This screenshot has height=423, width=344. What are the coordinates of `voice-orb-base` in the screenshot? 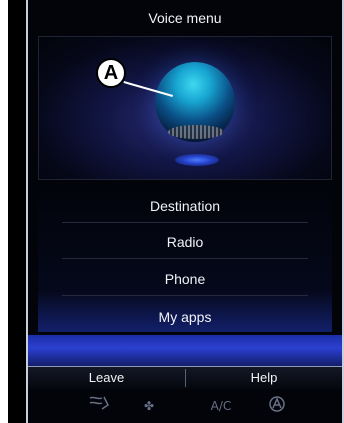 It's located at (196, 132).